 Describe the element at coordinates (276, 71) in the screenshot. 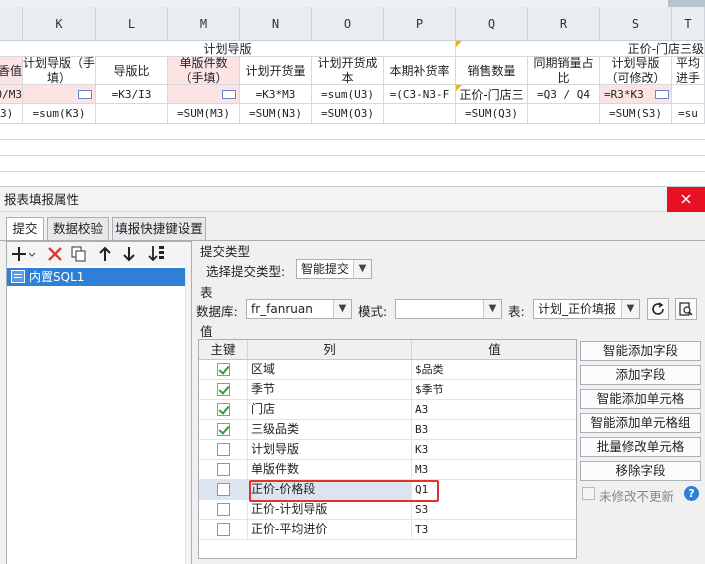

I see `cell-n2: 计划开货量` at that location.